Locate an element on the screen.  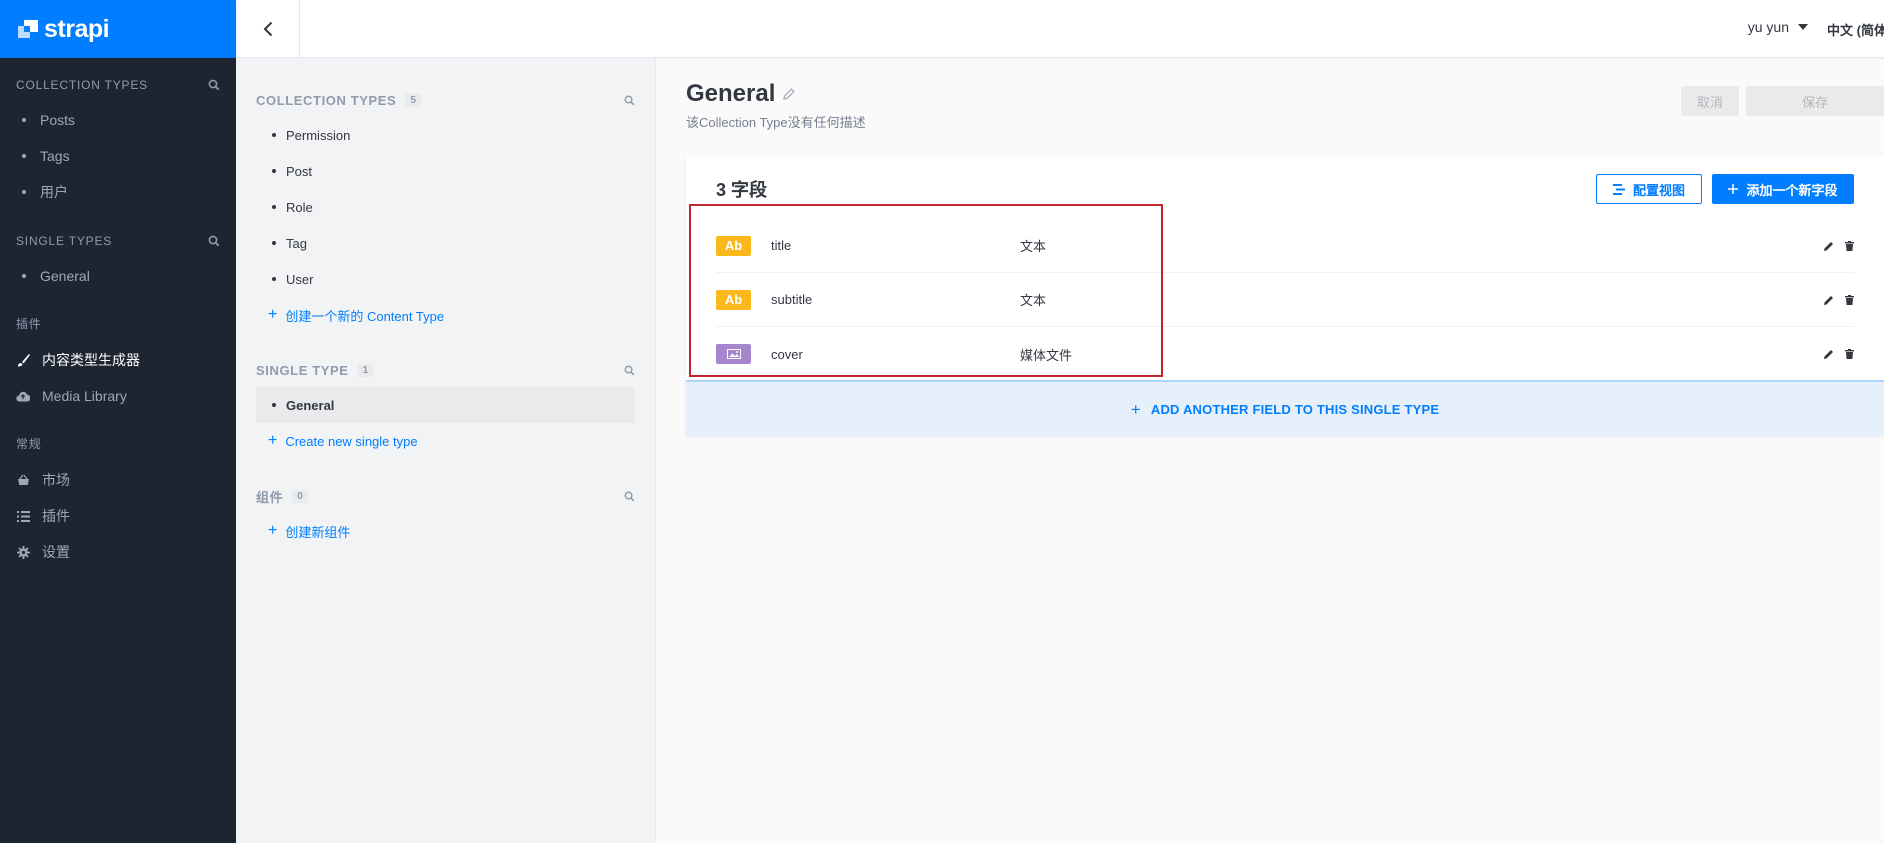
chevron-left-icon is located at coordinates (267, 29).